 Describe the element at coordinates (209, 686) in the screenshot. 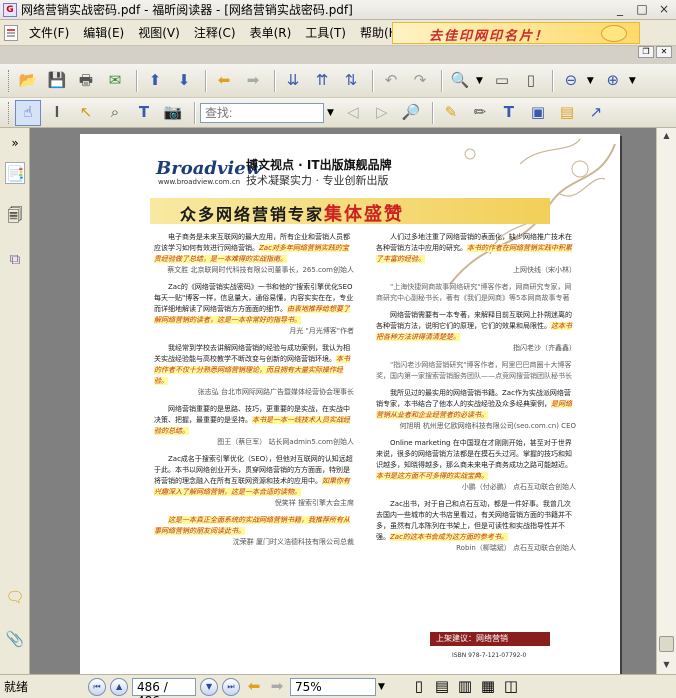

I see `next-page-button-icon: ▼` at that location.